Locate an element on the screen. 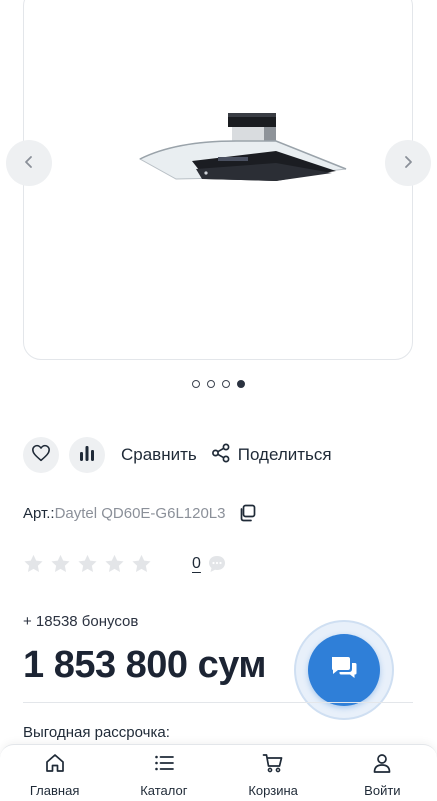 The image size is (437, 801). home-icon is located at coordinates (55, 765).